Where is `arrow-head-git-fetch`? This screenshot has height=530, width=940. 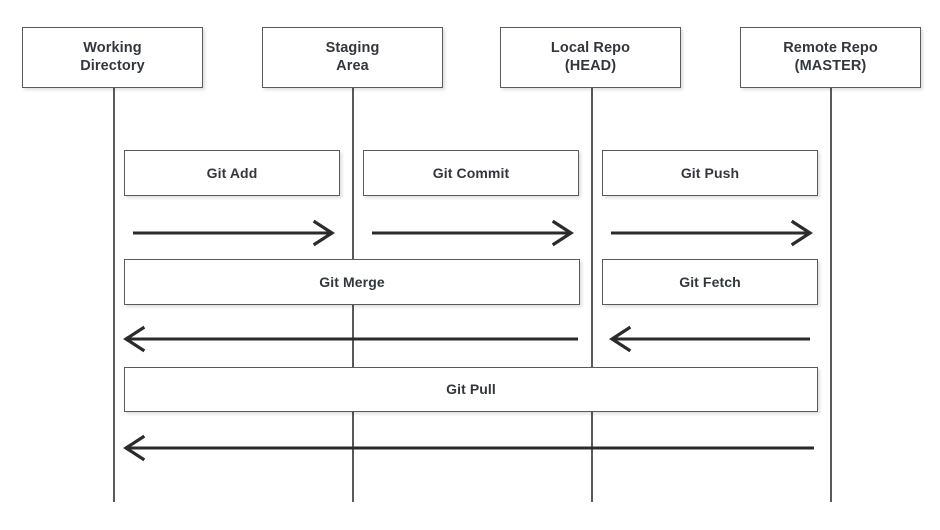 arrow-head-git-fetch is located at coordinates (620, 339).